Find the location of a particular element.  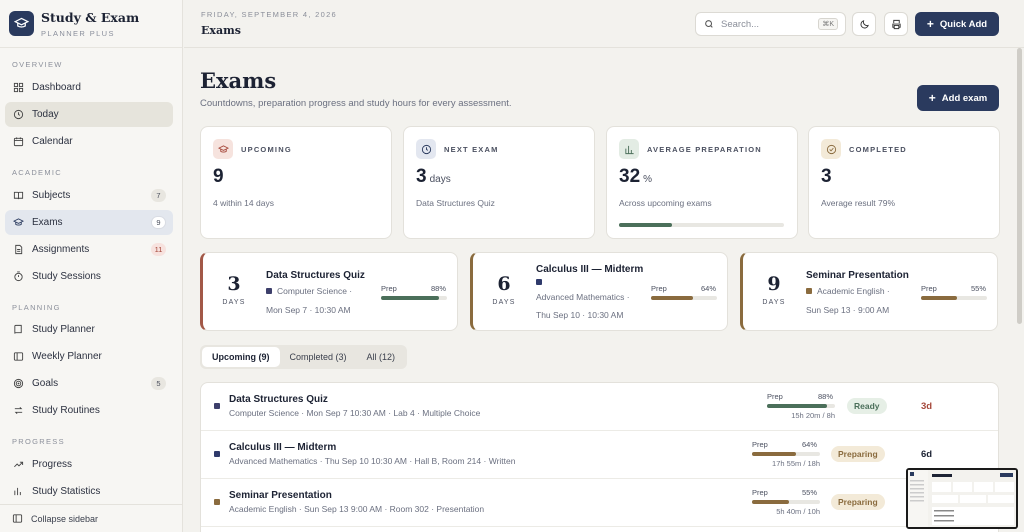

stat-value: 32% is located at coordinates (635, 177).